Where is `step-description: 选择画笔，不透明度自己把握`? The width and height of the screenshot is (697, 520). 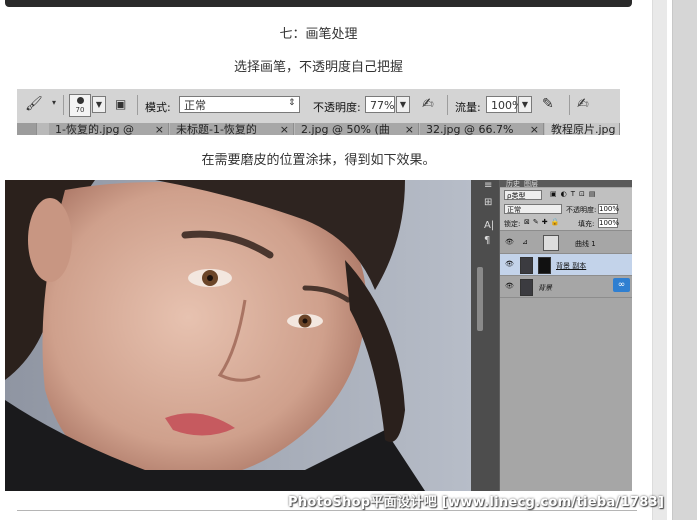 step-description: 选择画笔，不透明度自己把握 is located at coordinates (318, 67).